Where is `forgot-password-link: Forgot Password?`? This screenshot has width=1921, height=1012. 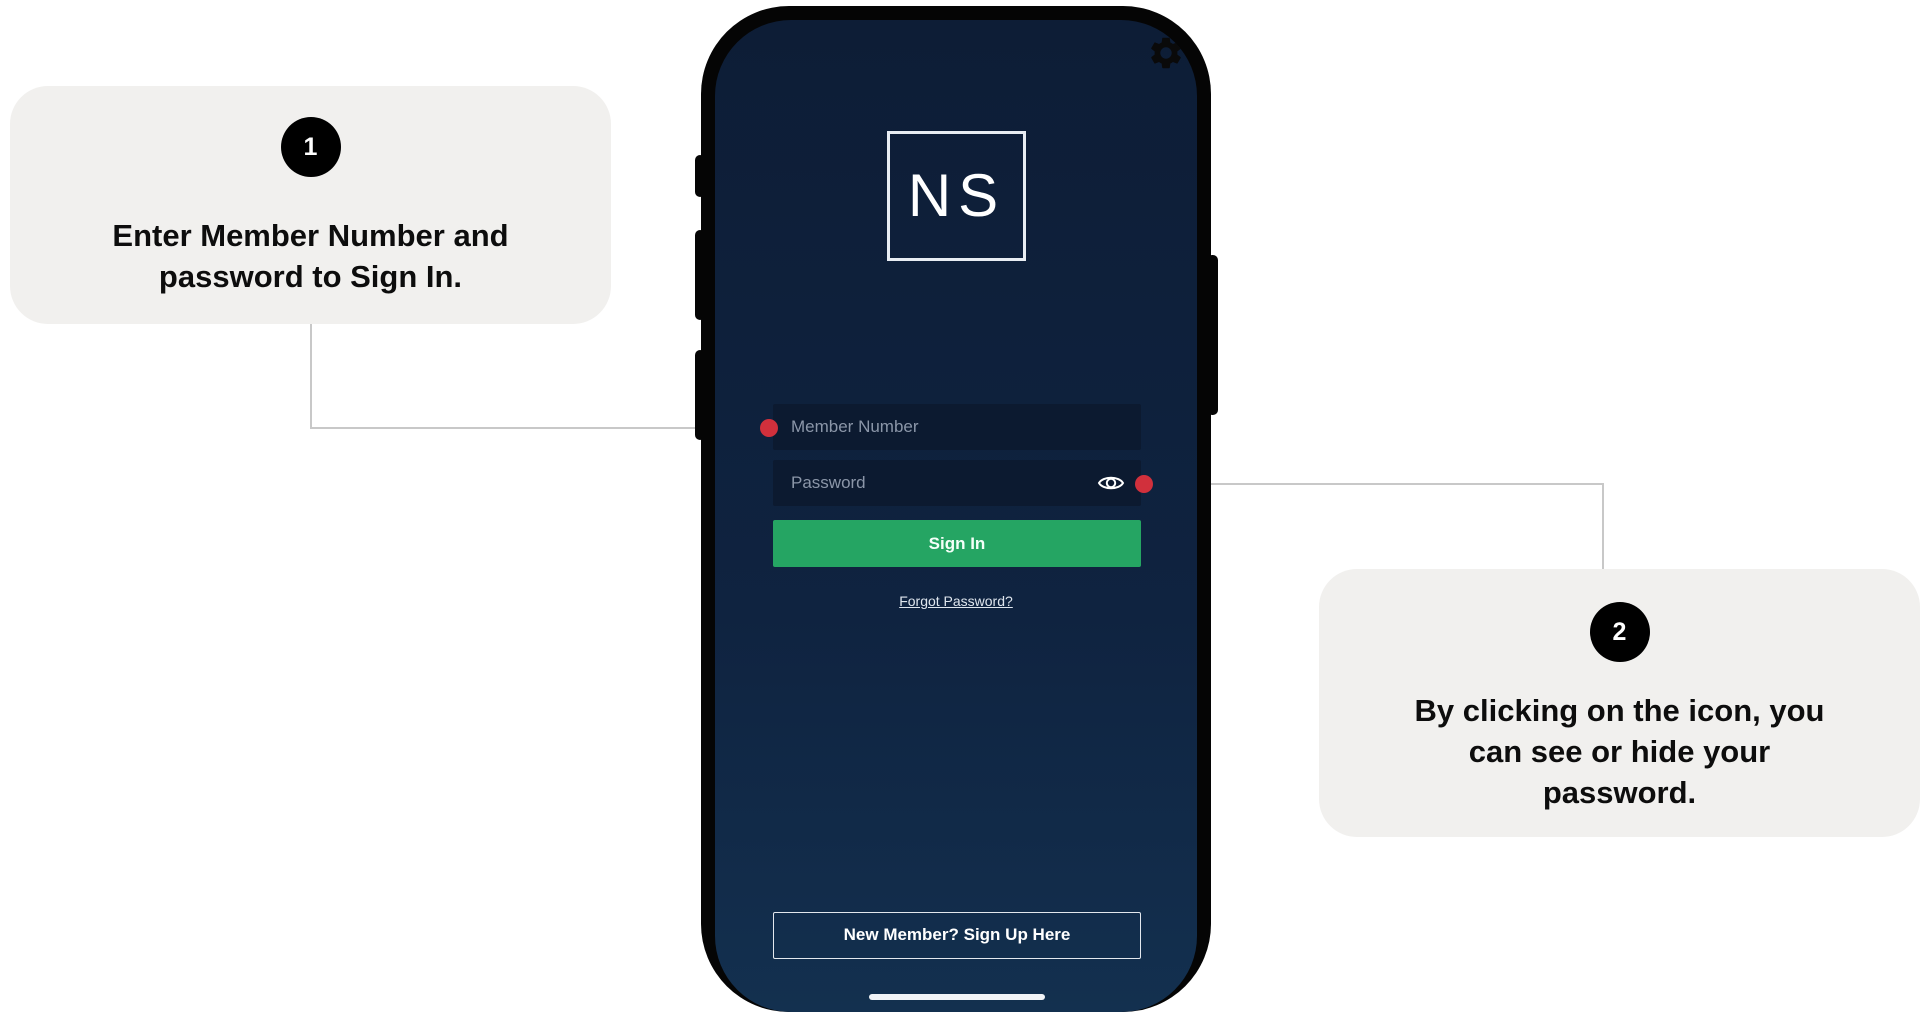
forgot-password-link: Forgot Password? is located at coordinates (956, 601).